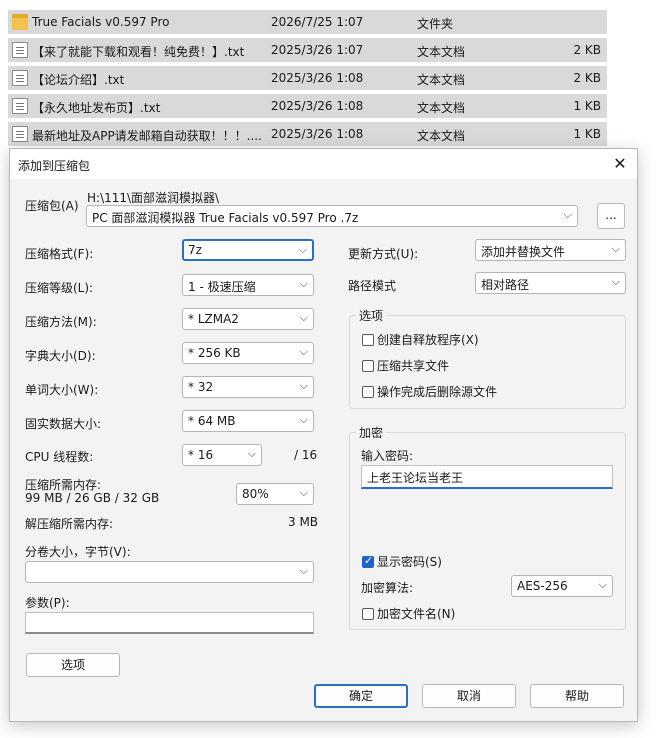  I want to click on method-value: * LZMA2, so click(213, 319).